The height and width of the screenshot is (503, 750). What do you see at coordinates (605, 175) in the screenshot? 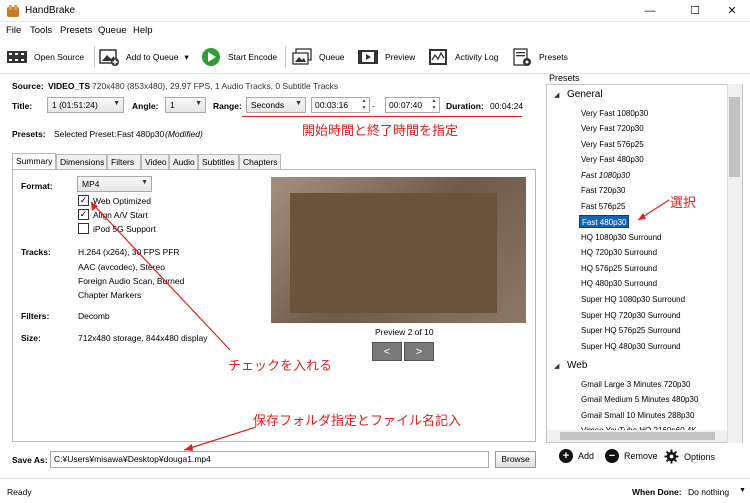
I see `preset-item: Fast 1080p30` at bounding box center [605, 175].